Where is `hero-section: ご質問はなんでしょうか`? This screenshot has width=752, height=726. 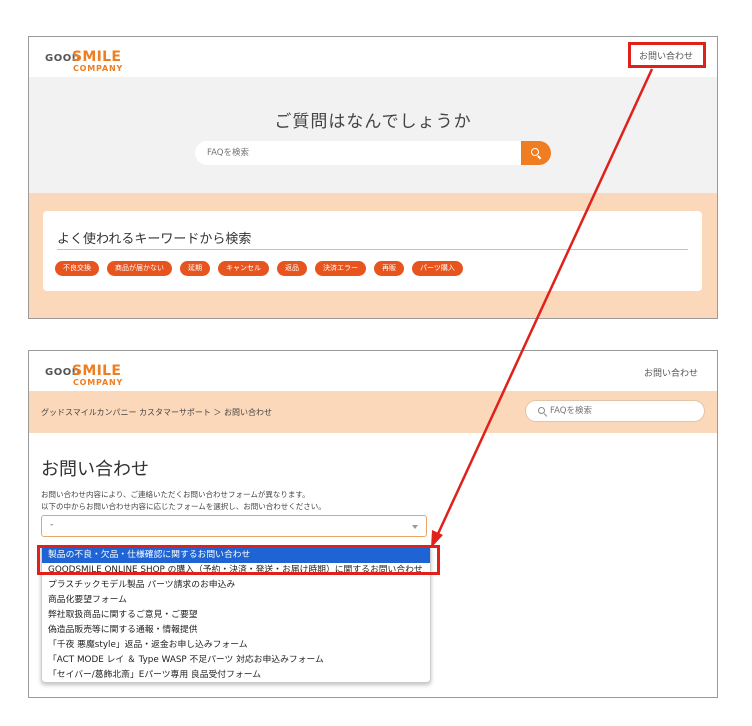 hero-section: ご質問はなんでしょうか is located at coordinates (373, 135).